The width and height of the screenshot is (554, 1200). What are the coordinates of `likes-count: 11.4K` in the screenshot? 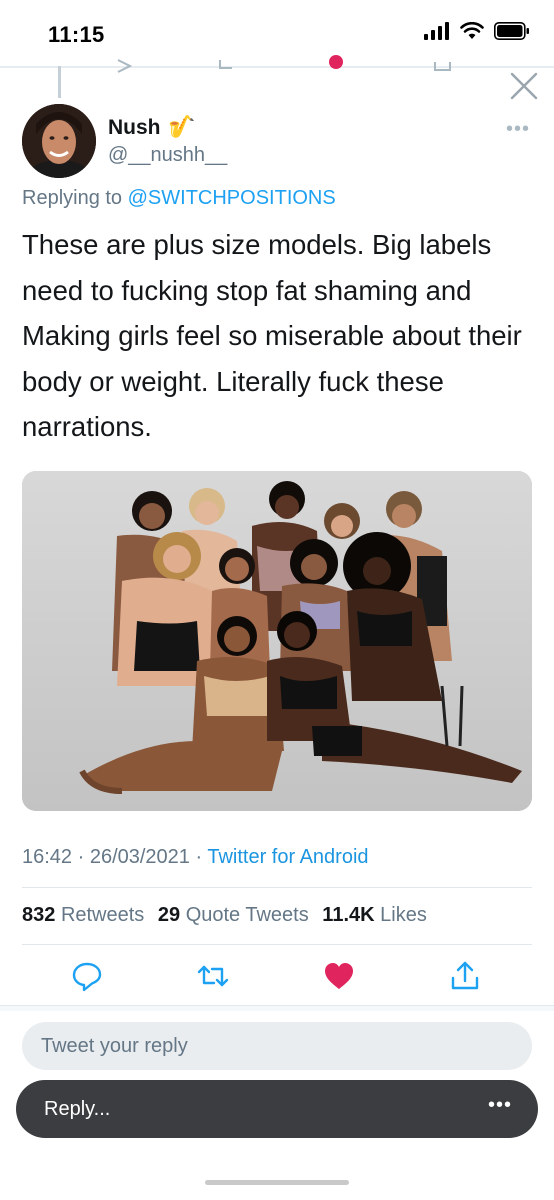 It's located at (348, 915).